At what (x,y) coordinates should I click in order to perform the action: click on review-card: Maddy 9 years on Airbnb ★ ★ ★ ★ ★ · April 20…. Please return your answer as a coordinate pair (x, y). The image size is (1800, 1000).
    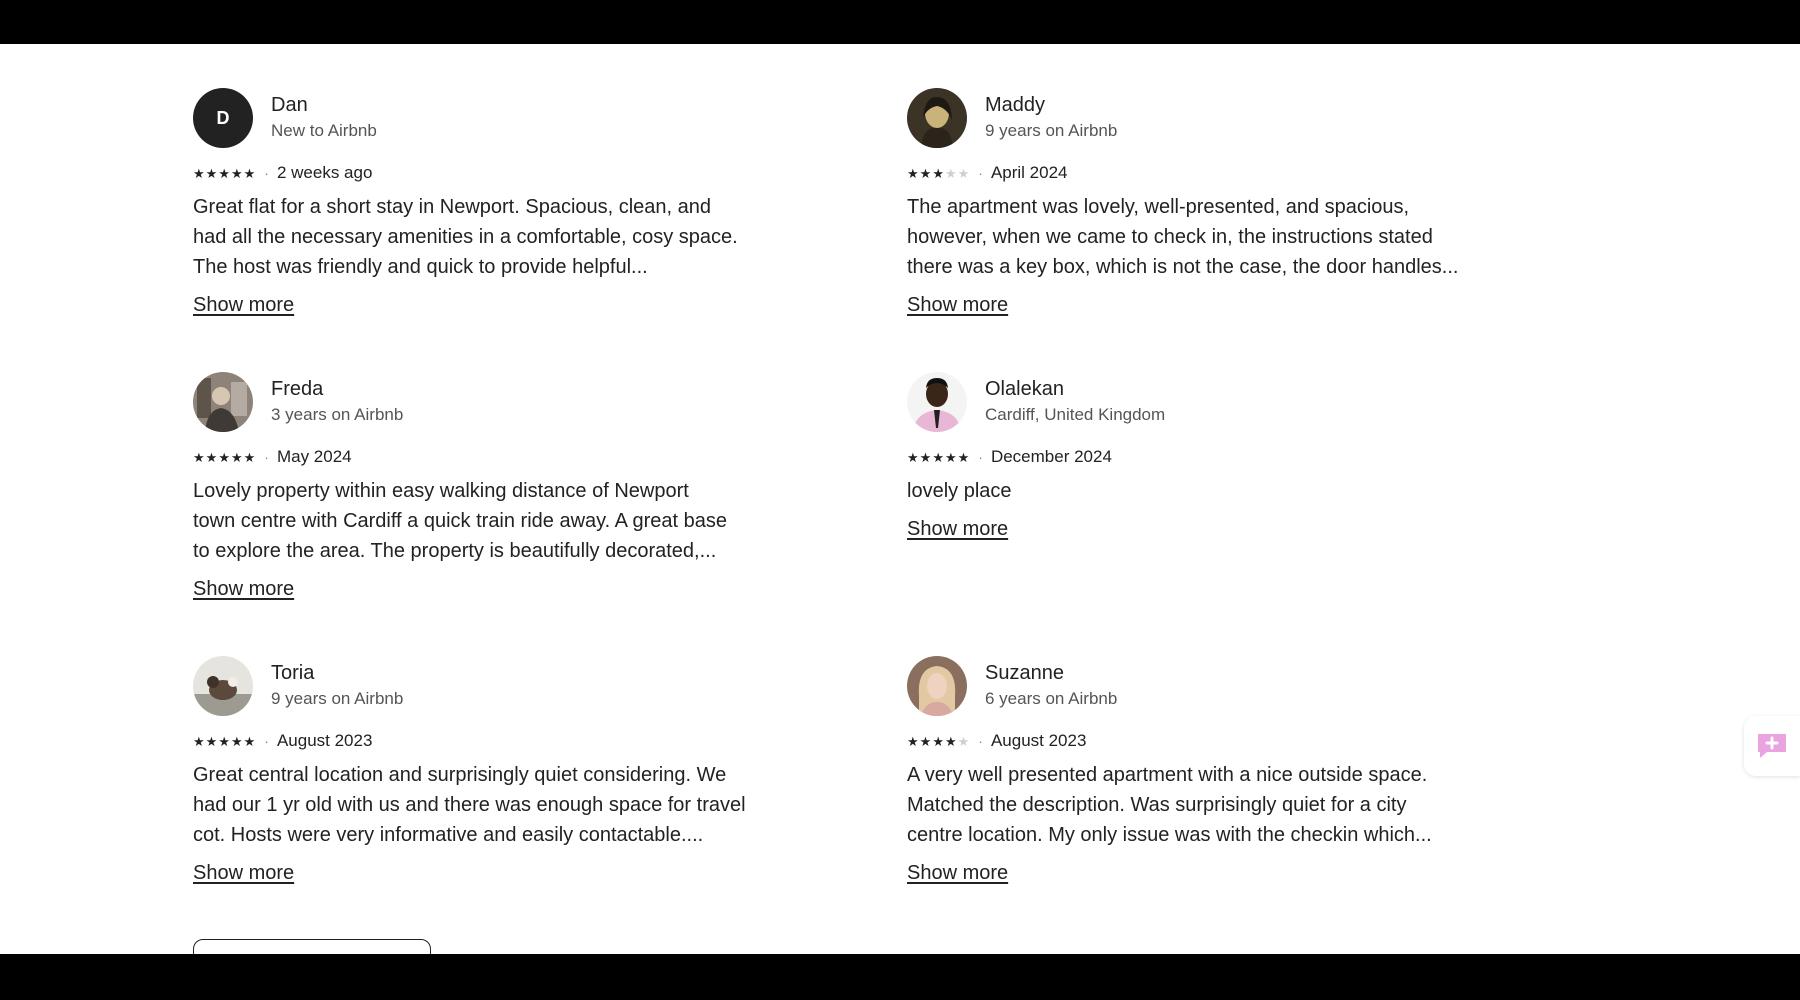
    Looking at the image, I should click on (1207, 202).